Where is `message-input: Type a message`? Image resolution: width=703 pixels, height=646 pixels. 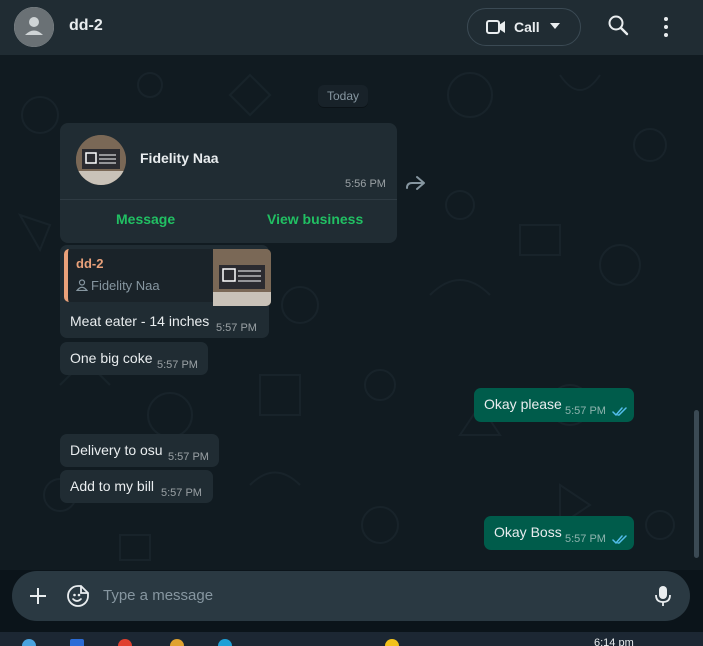 message-input: Type a message is located at coordinates (158, 595).